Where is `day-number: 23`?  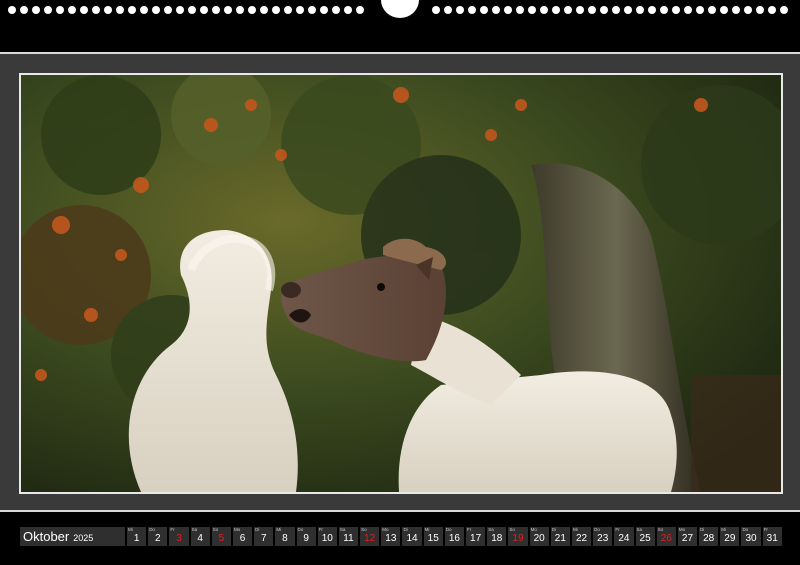 day-number: 23 is located at coordinates (603, 538).